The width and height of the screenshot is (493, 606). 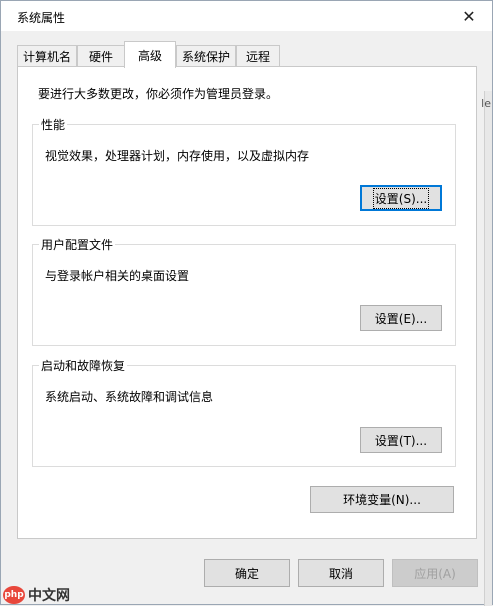 I want to click on tab-advanced: 高级, so click(x=150, y=54).